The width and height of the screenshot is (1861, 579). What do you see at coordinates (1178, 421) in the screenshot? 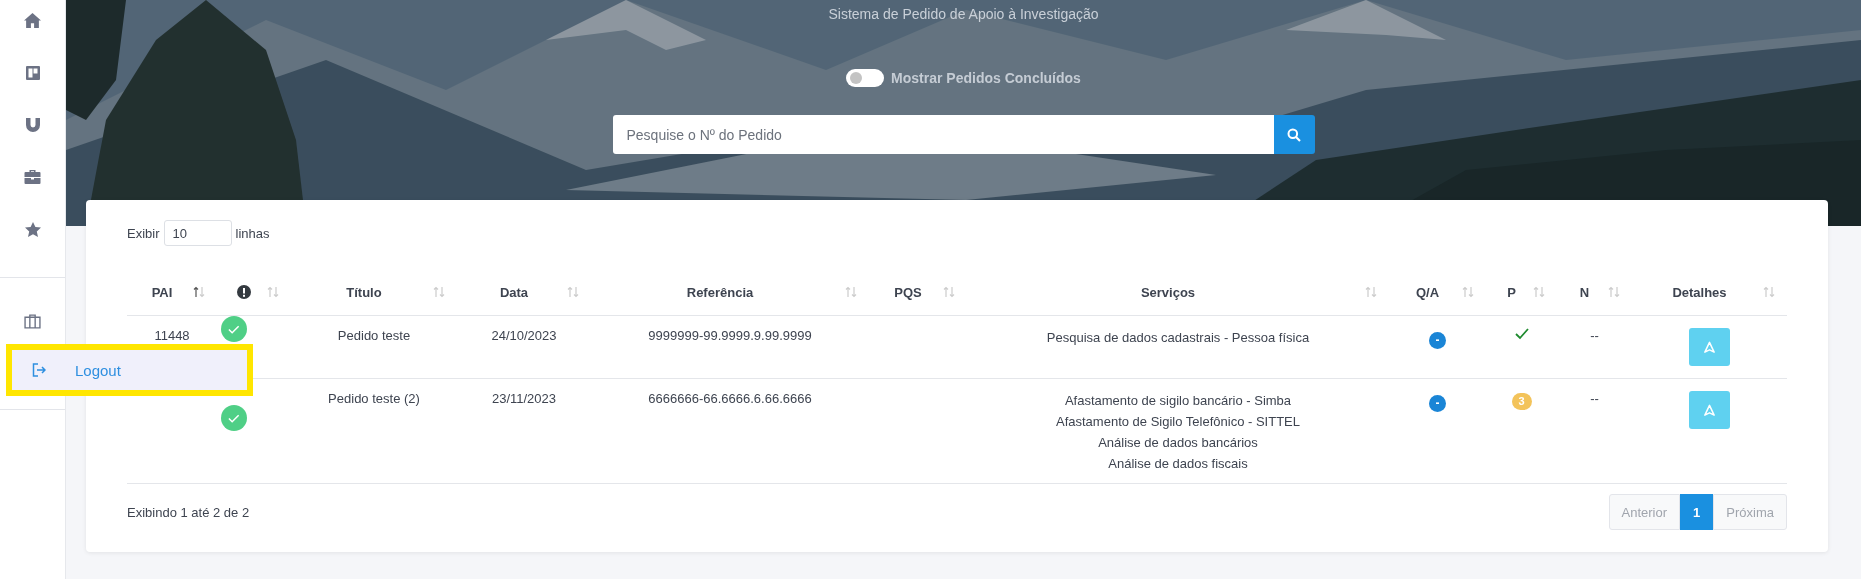
I see `service-item: Afastamento de Sigilo Telefônico - SITTEL` at bounding box center [1178, 421].